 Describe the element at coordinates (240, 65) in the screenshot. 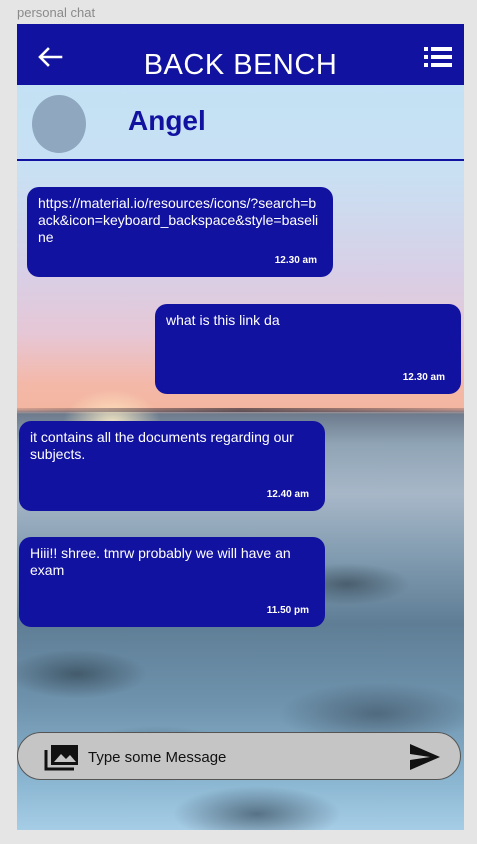

I see `app-title: BACK BENCH` at that location.